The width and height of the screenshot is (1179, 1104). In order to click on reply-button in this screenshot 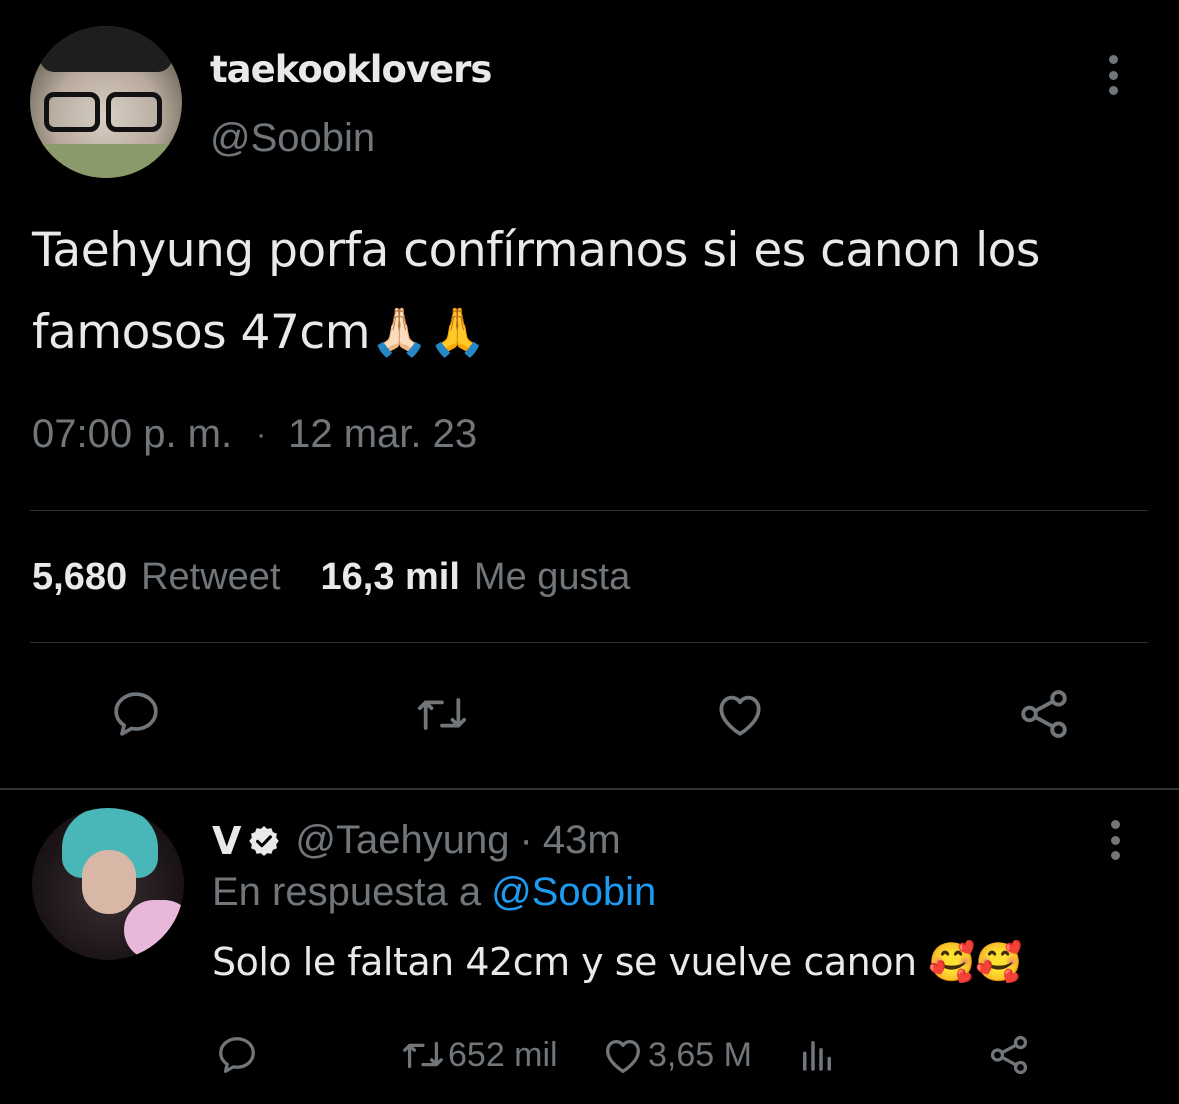, I will do `click(136, 714)`.